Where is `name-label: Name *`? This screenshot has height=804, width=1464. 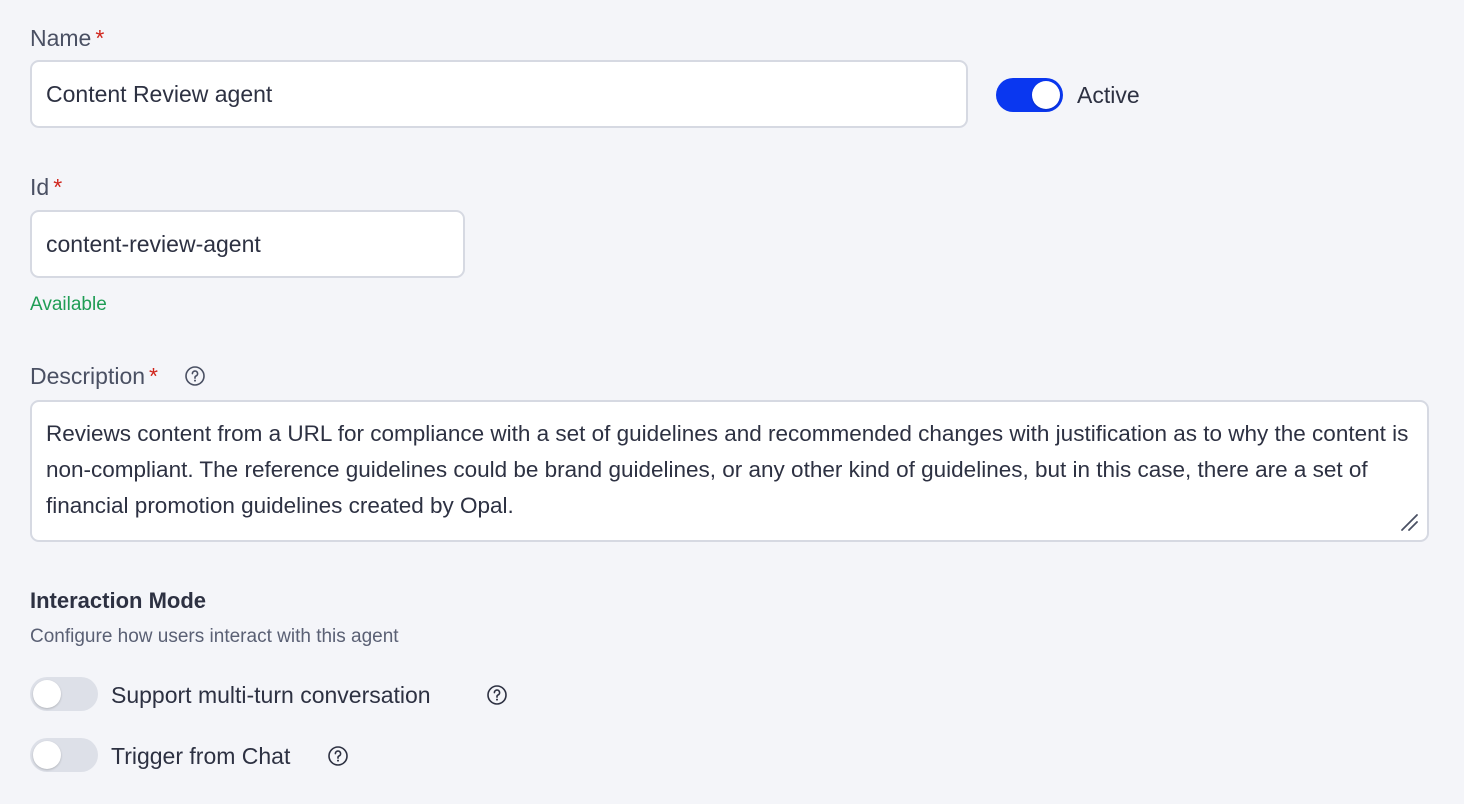 name-label: Name * is located at coordinates (67, 38).